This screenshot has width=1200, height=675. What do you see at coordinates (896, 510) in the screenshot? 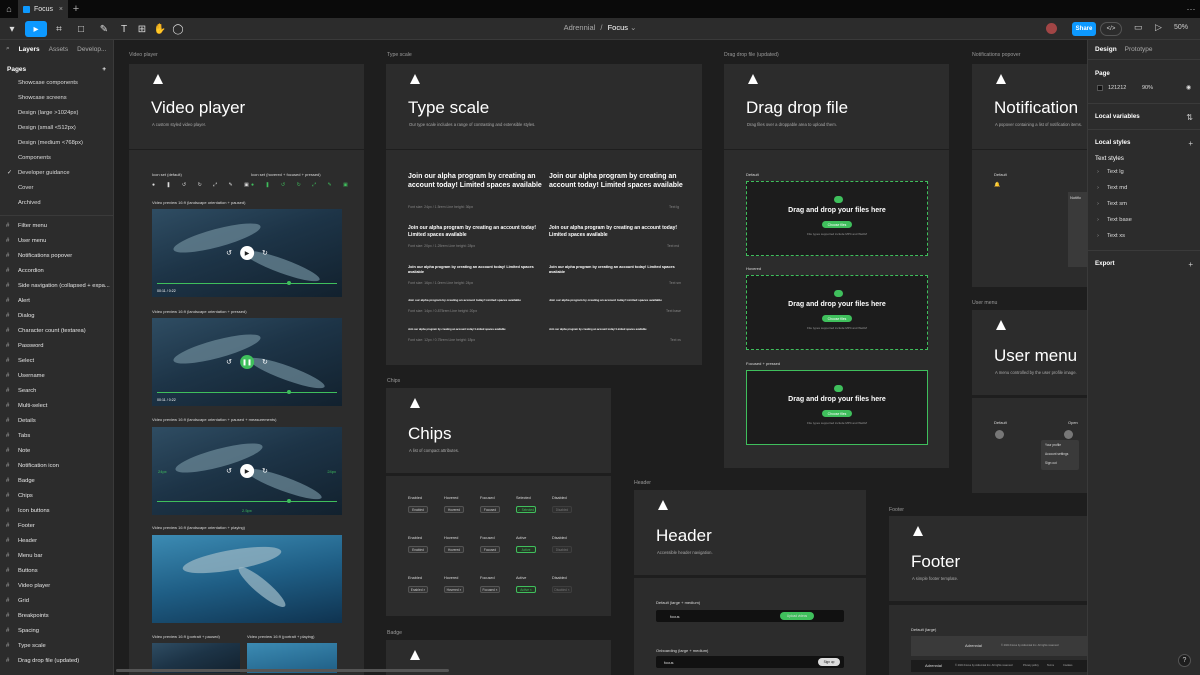
I see `frame-label-footer: Footer` at bounding box center [896, 510].